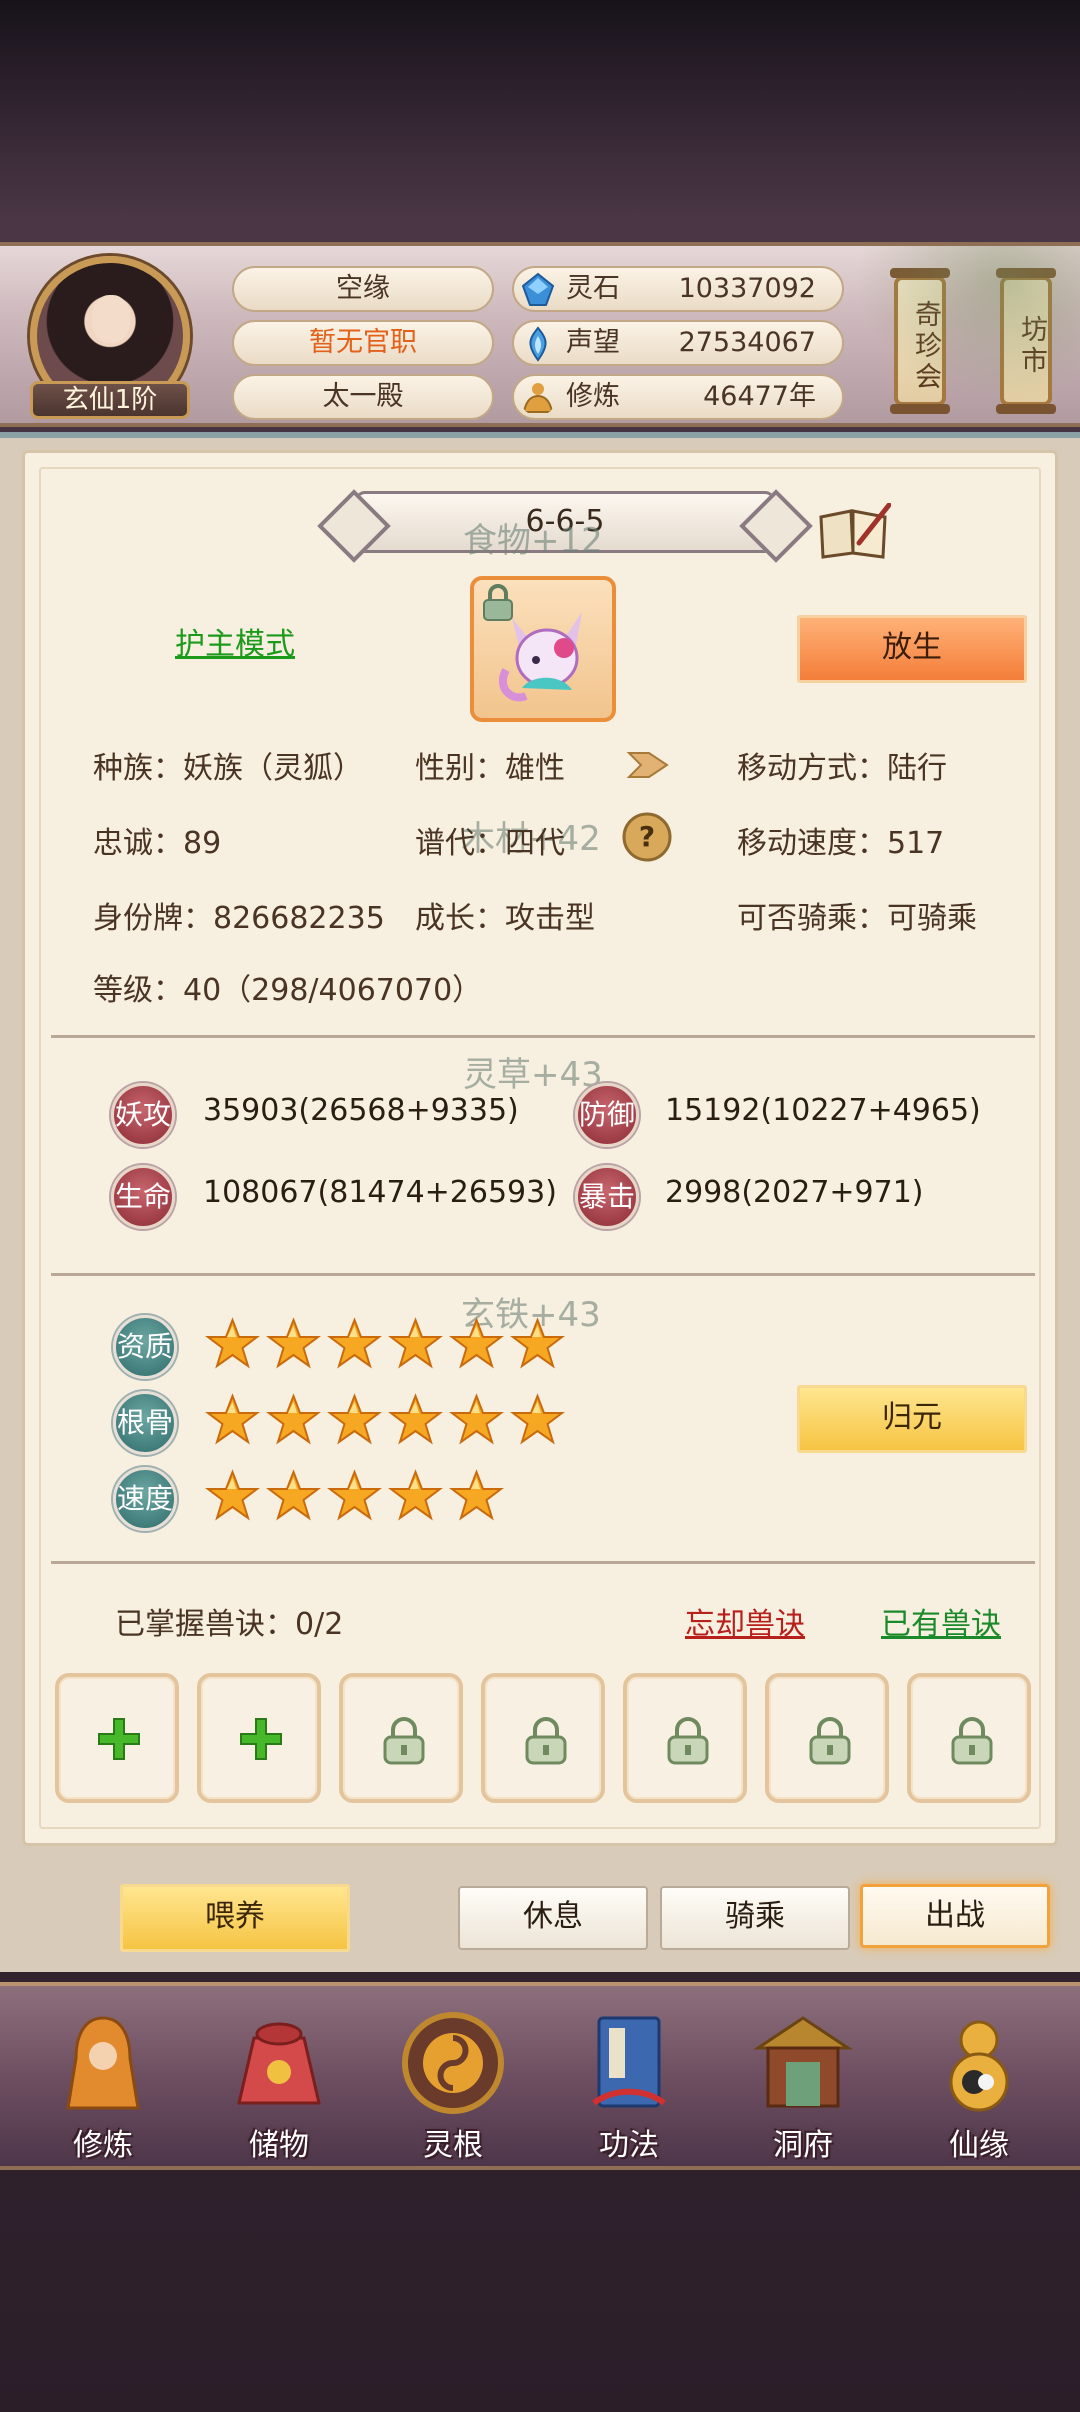  I want to click on nav-immortal-fate: 仙缘, so click(979, 2085).